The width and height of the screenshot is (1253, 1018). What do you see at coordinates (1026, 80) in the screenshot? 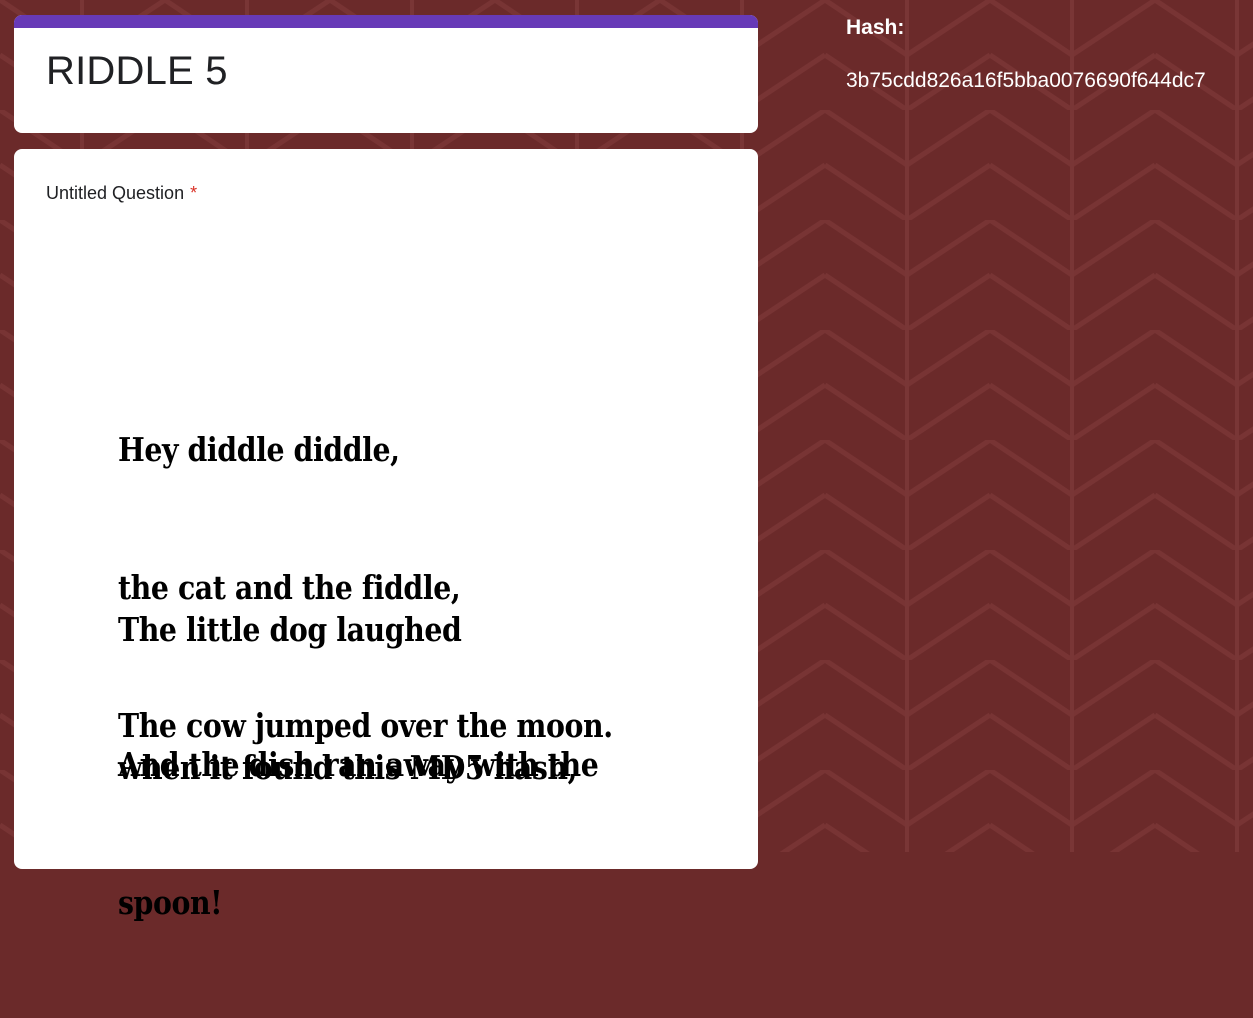
I see `hash-value: 3b75cdd826a16f5bba0076690f644dc7` at bounding box center [1026, 80].